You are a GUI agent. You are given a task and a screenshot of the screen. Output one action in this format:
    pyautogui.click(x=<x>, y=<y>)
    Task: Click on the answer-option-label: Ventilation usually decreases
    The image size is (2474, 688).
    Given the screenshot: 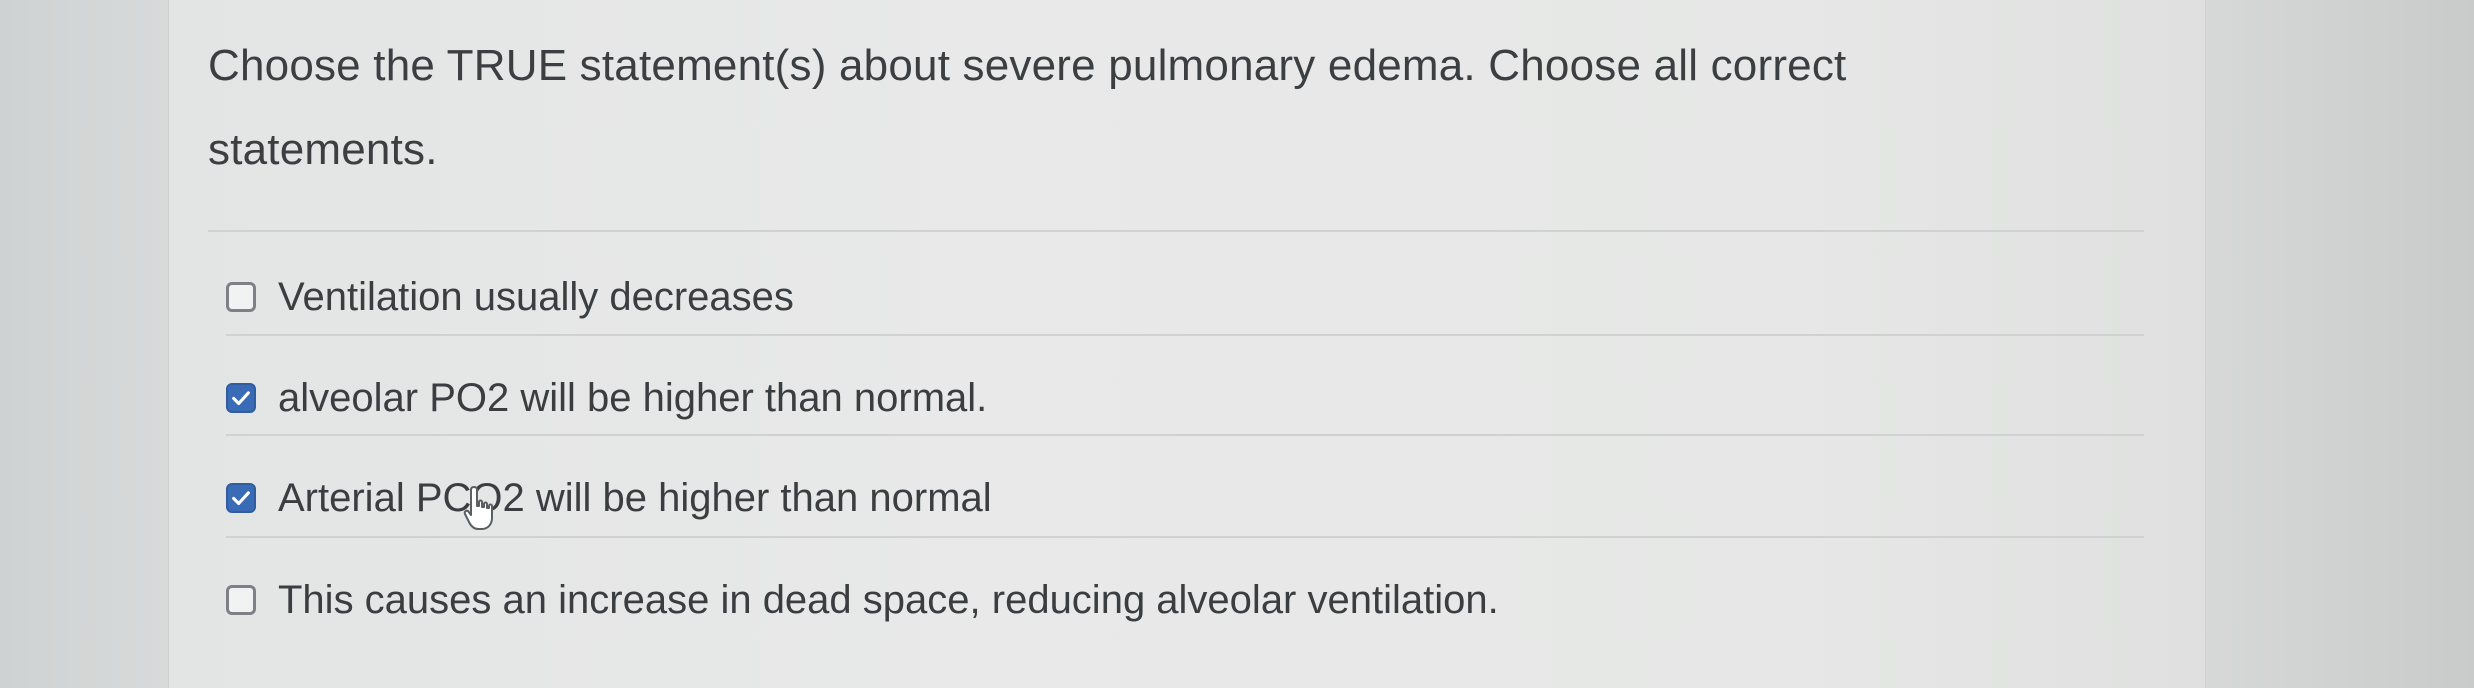 What is the action you would take?
    pyautogui.click(x=536, y=296)
    